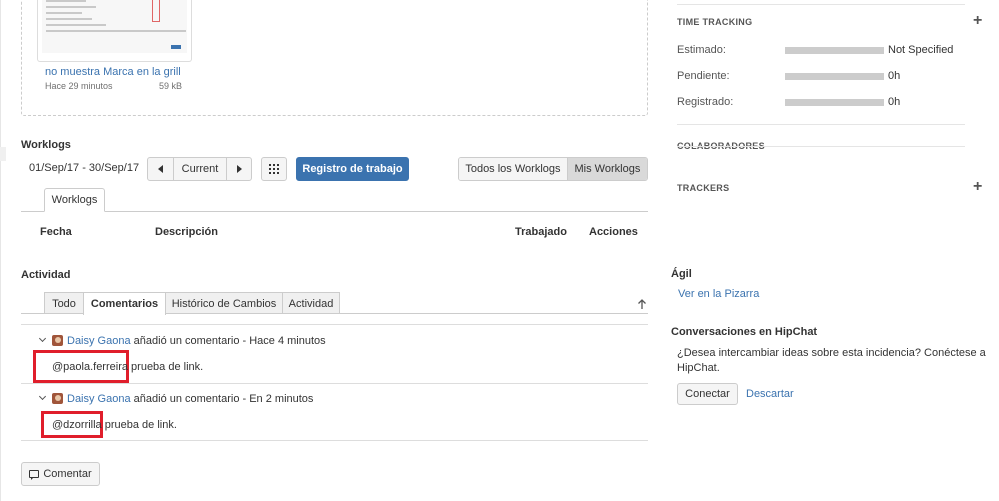 The height and width of the screenshot is (501, 999). What do you see at coordinates (334, 211) in the screenshot?
I see `worklogs-tab-divider` at bounding box center [334, 211].